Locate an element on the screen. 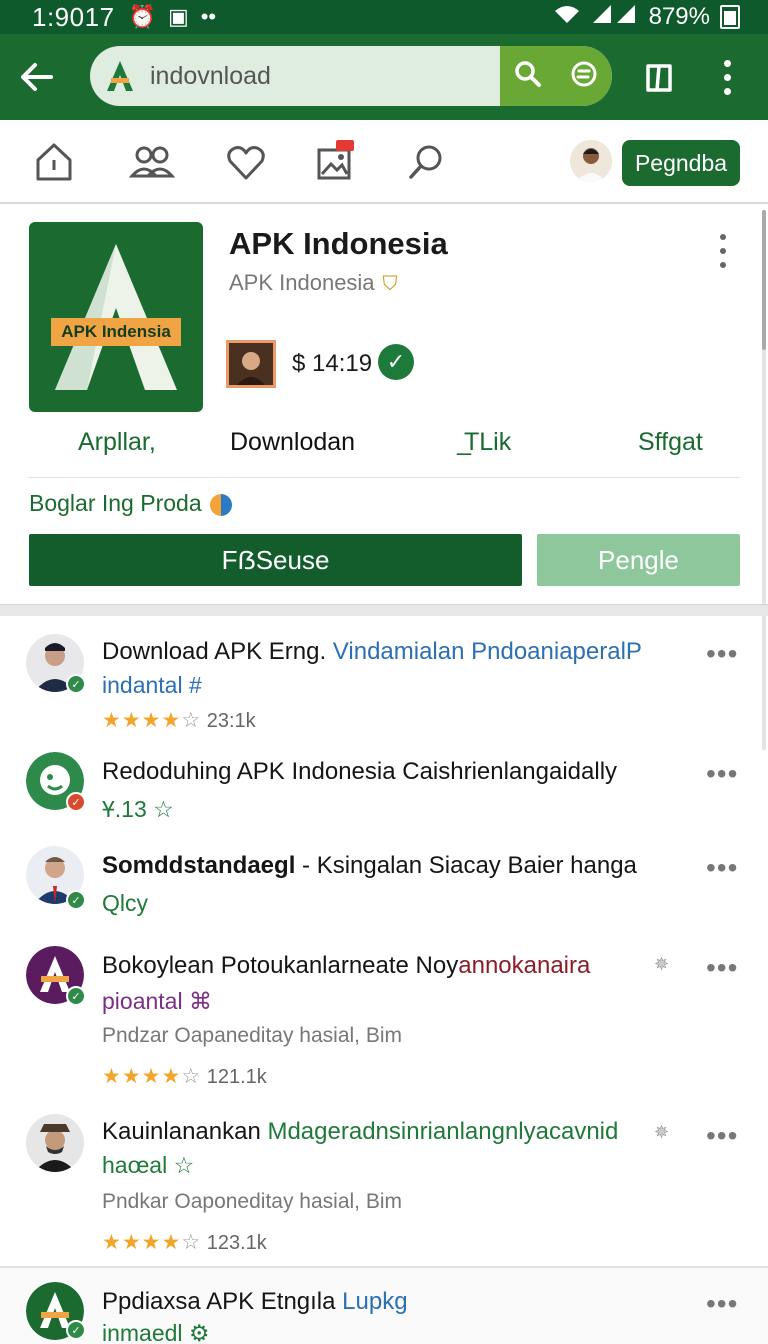  heart-icon is located at coordinates (246, 162).